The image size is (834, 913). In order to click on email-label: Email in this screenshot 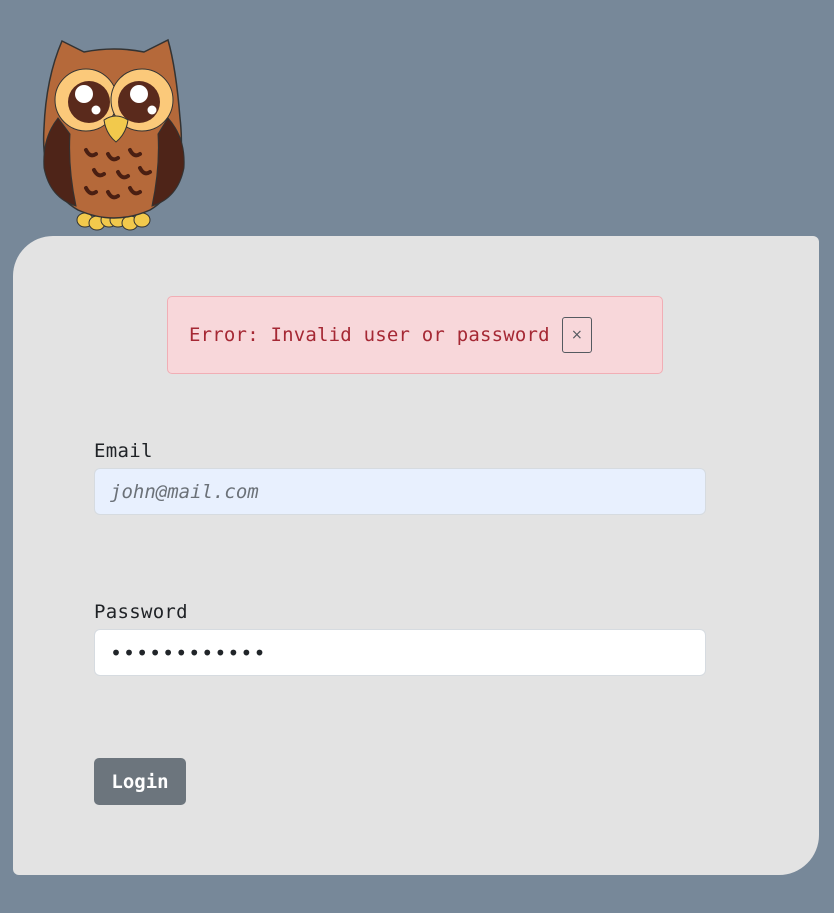, I will do `click(123, 451)`.